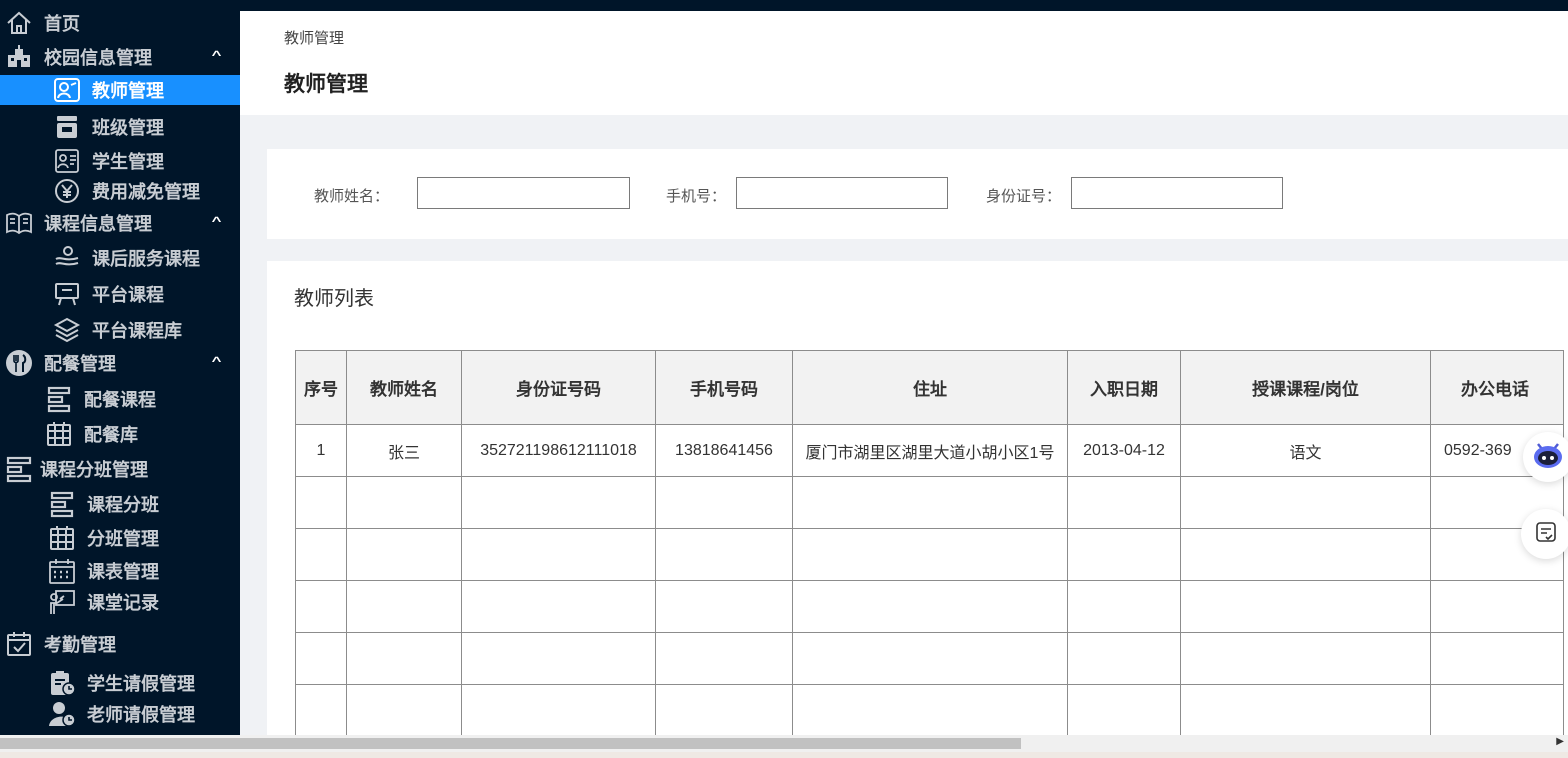 The image size is (1568, 758). I want to click on robot-icon, so click(1548, 457).